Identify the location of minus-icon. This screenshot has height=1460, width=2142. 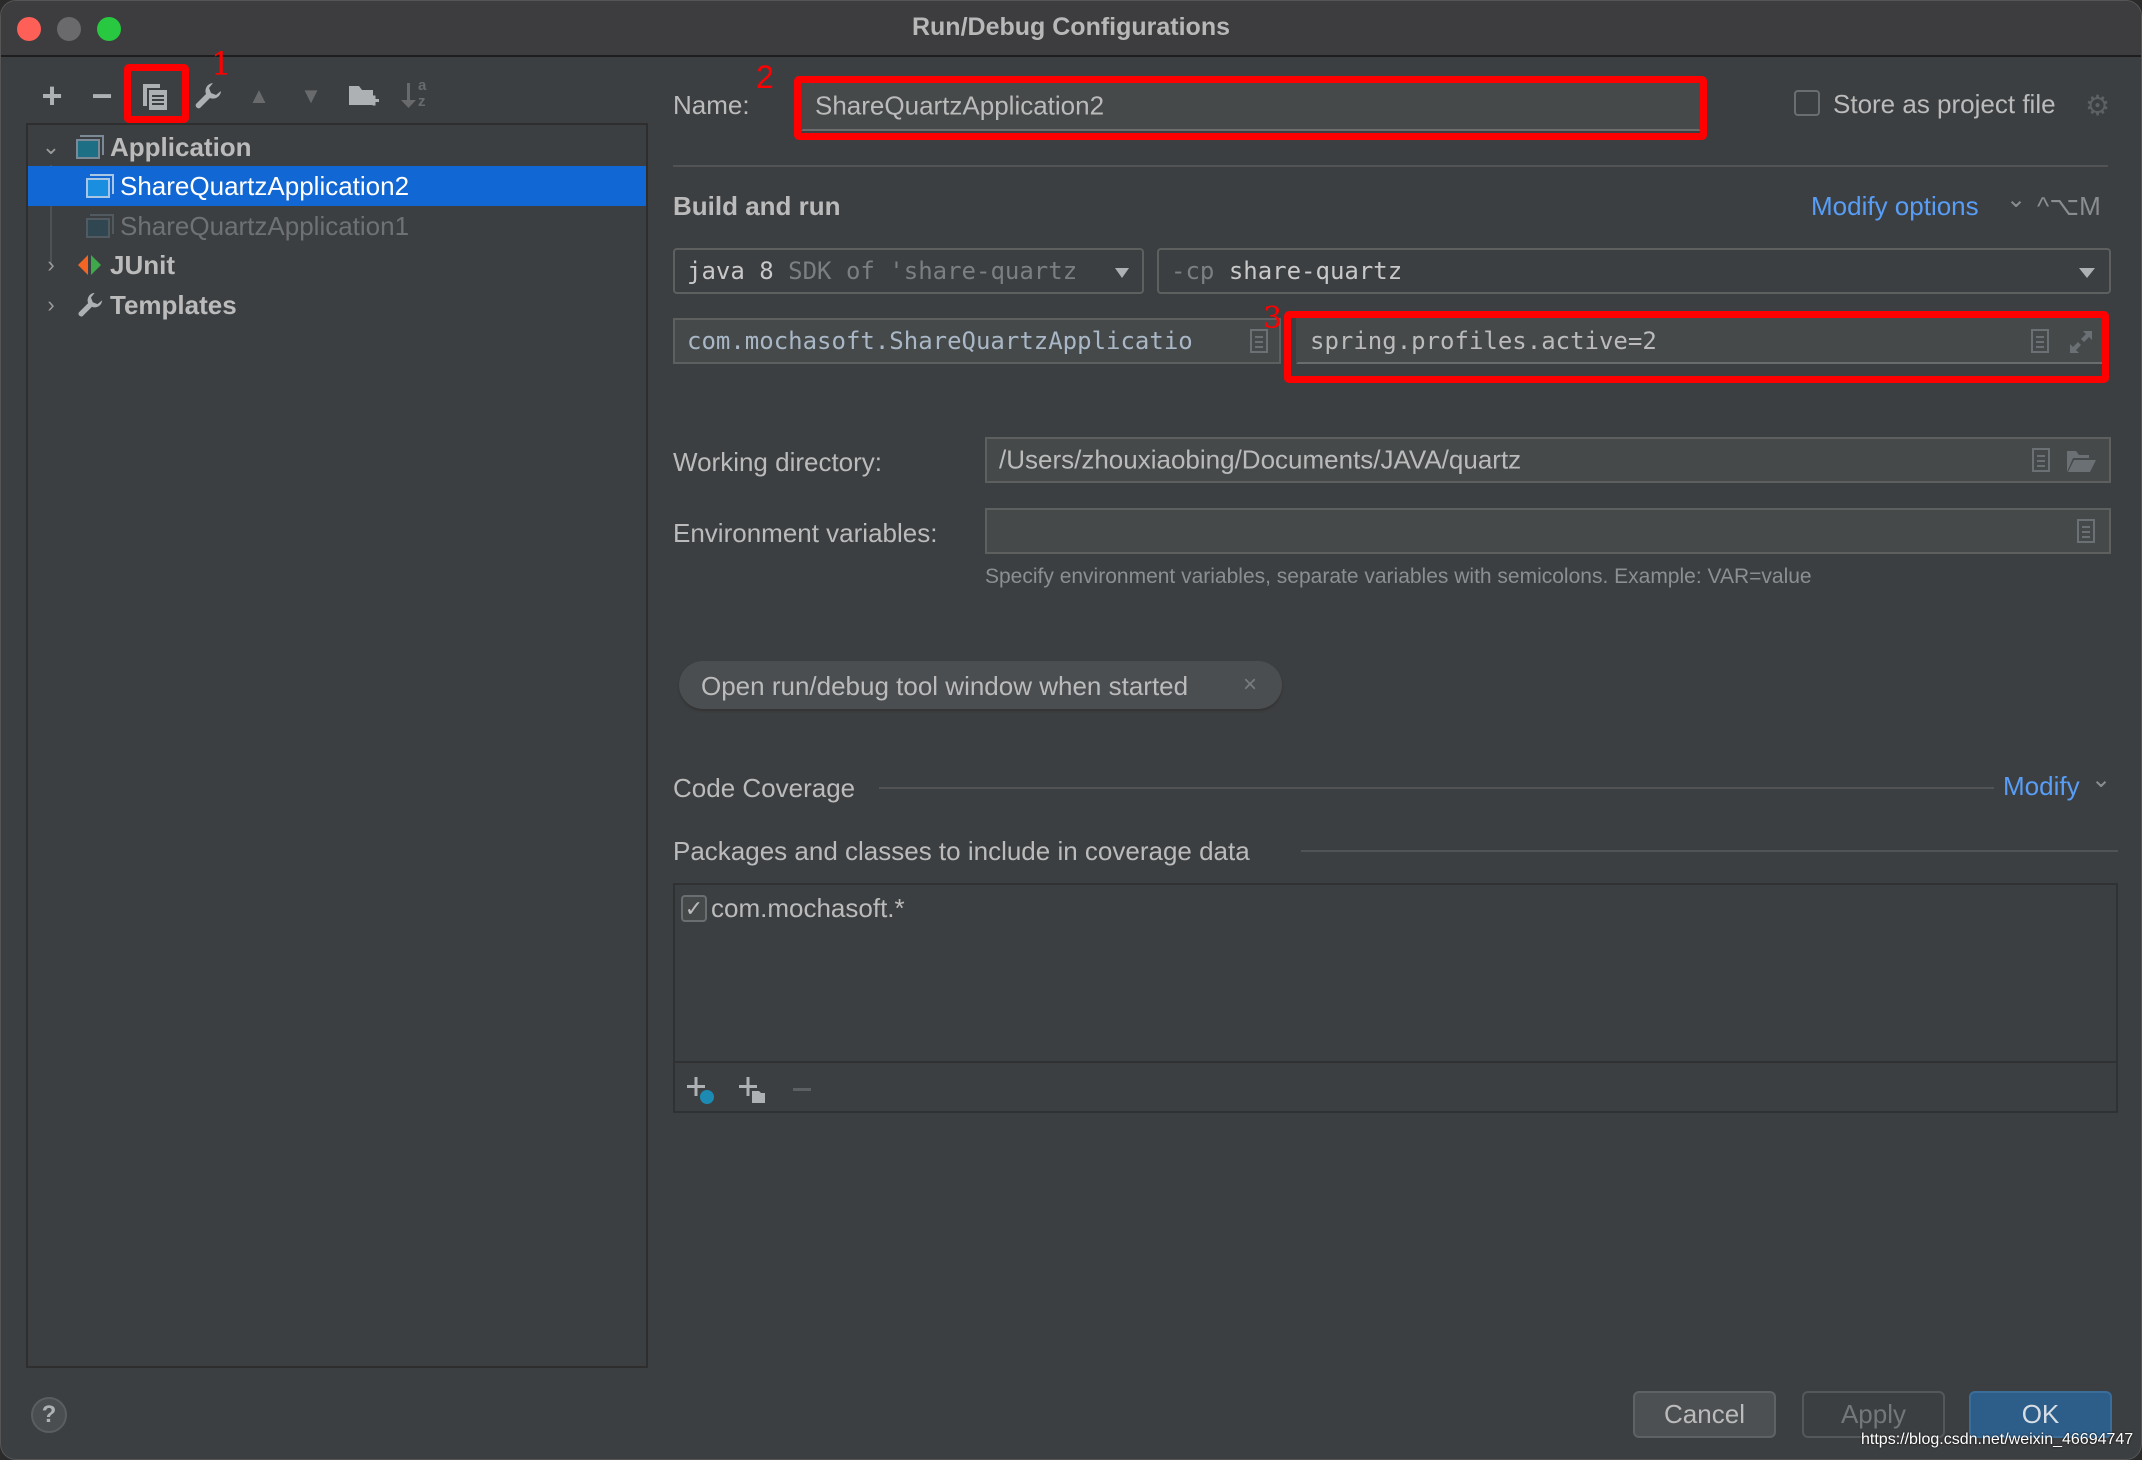
(802, 1089).